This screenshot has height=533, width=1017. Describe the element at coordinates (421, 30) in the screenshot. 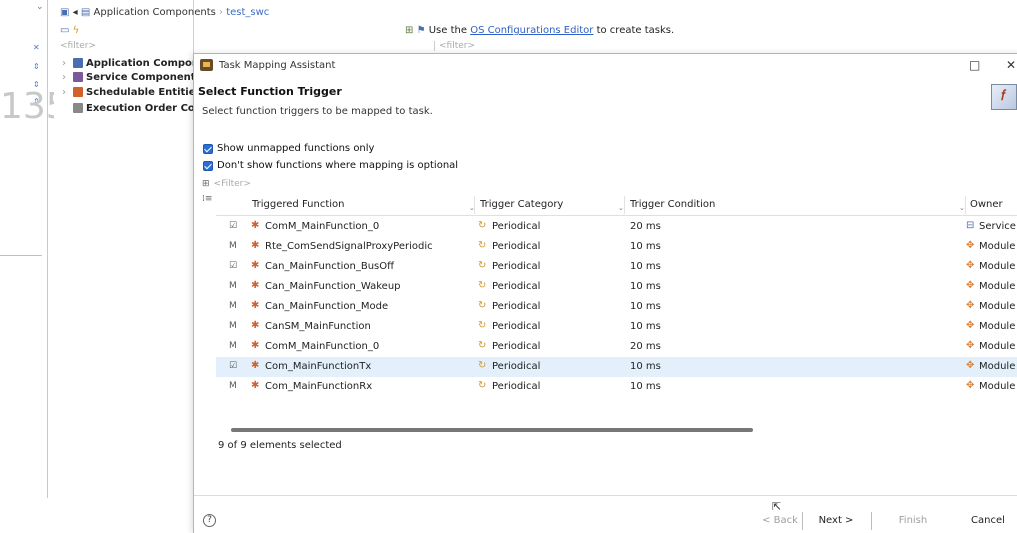

I see `task-icon: ⚑` at that location.